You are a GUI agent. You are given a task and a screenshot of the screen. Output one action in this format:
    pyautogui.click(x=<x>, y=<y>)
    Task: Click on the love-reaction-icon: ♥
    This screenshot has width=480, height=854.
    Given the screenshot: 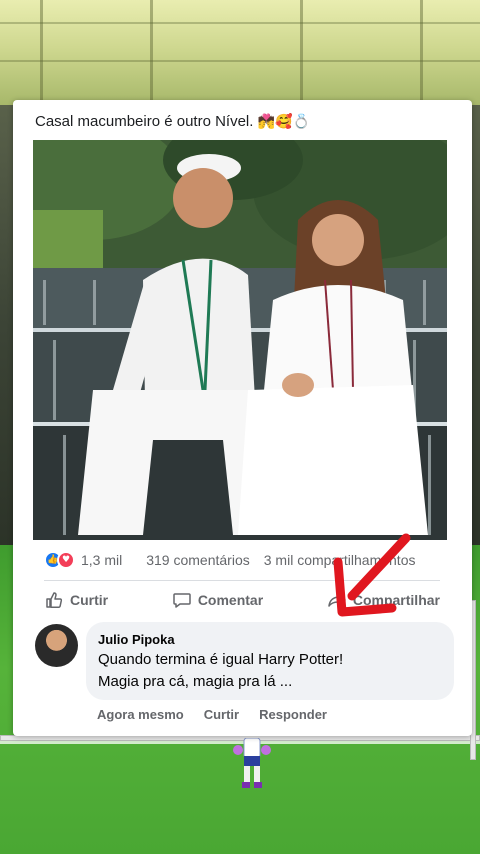 What is the action you would take?
    pyautogui.click(x=66, y=560)
    